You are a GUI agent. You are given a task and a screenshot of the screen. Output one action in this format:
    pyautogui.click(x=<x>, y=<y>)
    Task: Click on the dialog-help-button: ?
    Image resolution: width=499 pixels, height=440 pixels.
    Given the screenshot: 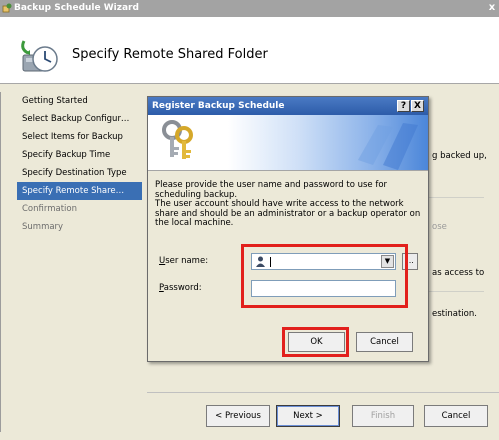 What is the action you would take?
    pyautogui.click(x=403, y=106)
    